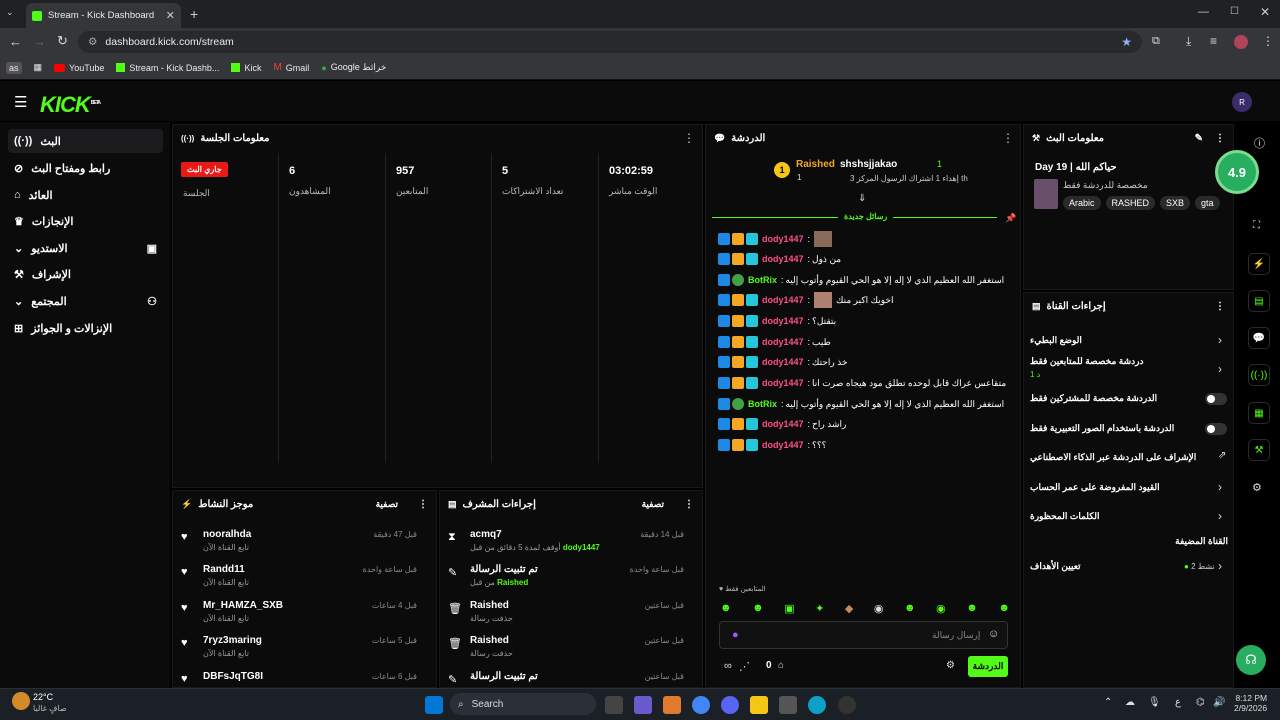  What do you see at coordinates (387, 504) in the screenshot?
I see `filter-button: تصفية` at bounding box center [387, 504].